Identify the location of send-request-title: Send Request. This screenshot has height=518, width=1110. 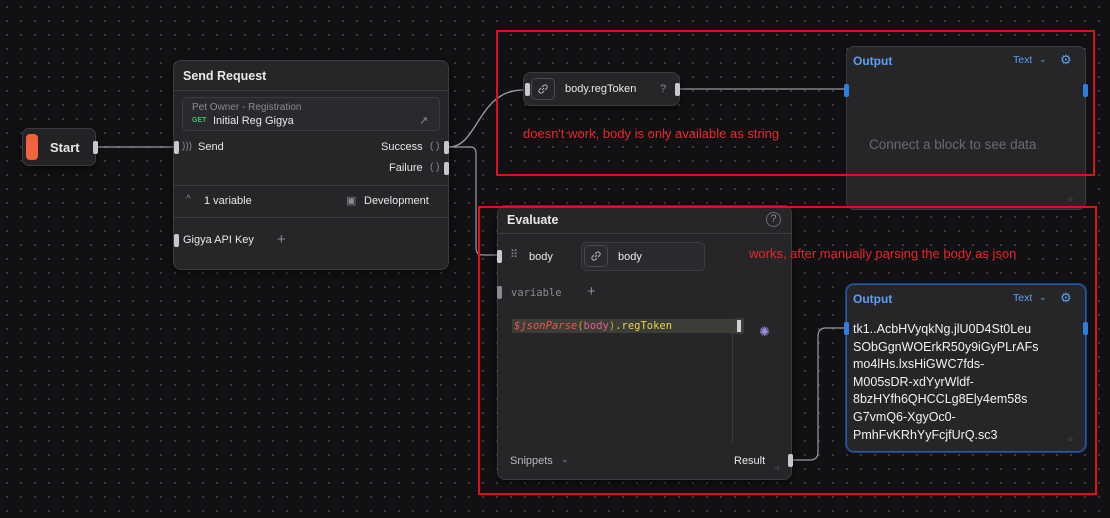
(225, 76).